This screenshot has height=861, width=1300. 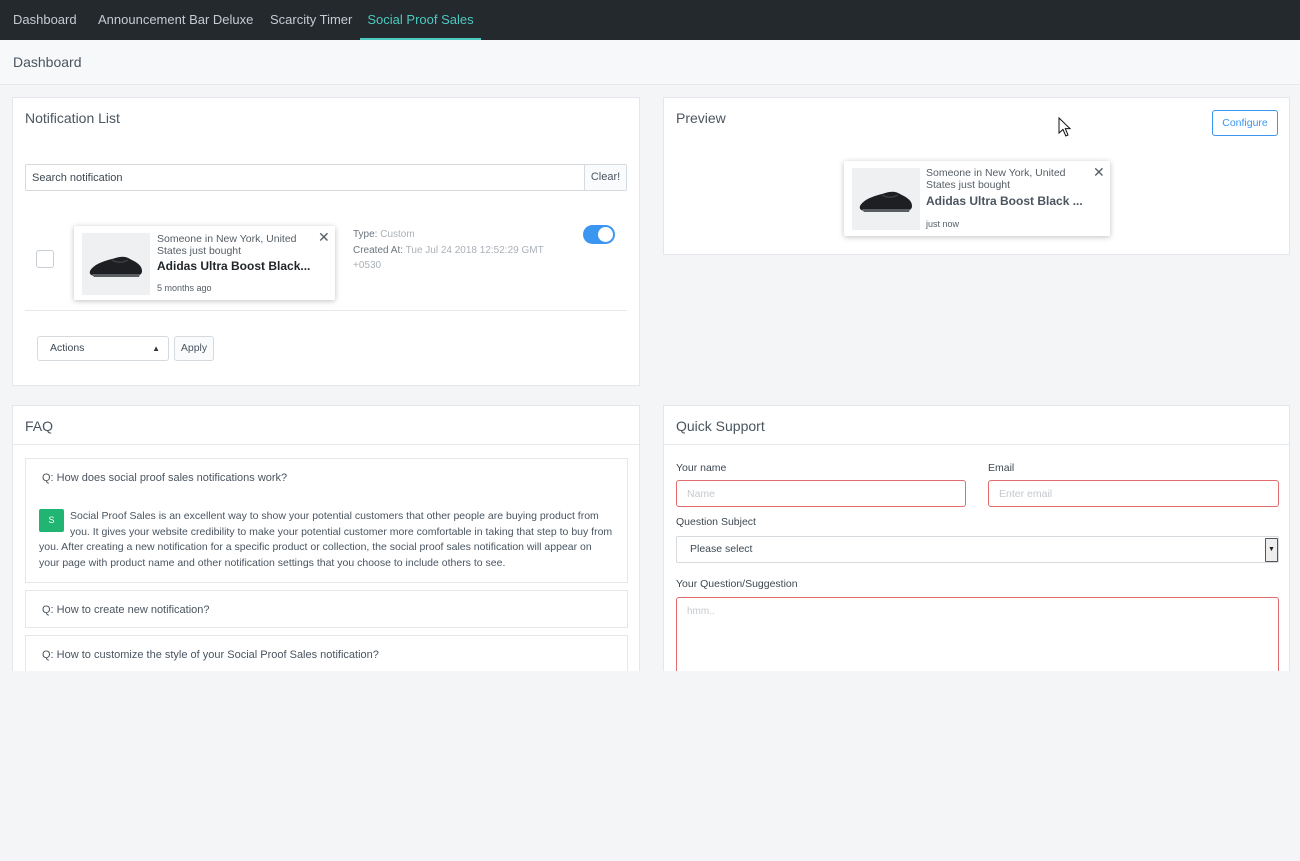 What do you see at coordinates (365, 234) in the screenshot?
I see `type-label: Type:` at bounding box center [365, 234].